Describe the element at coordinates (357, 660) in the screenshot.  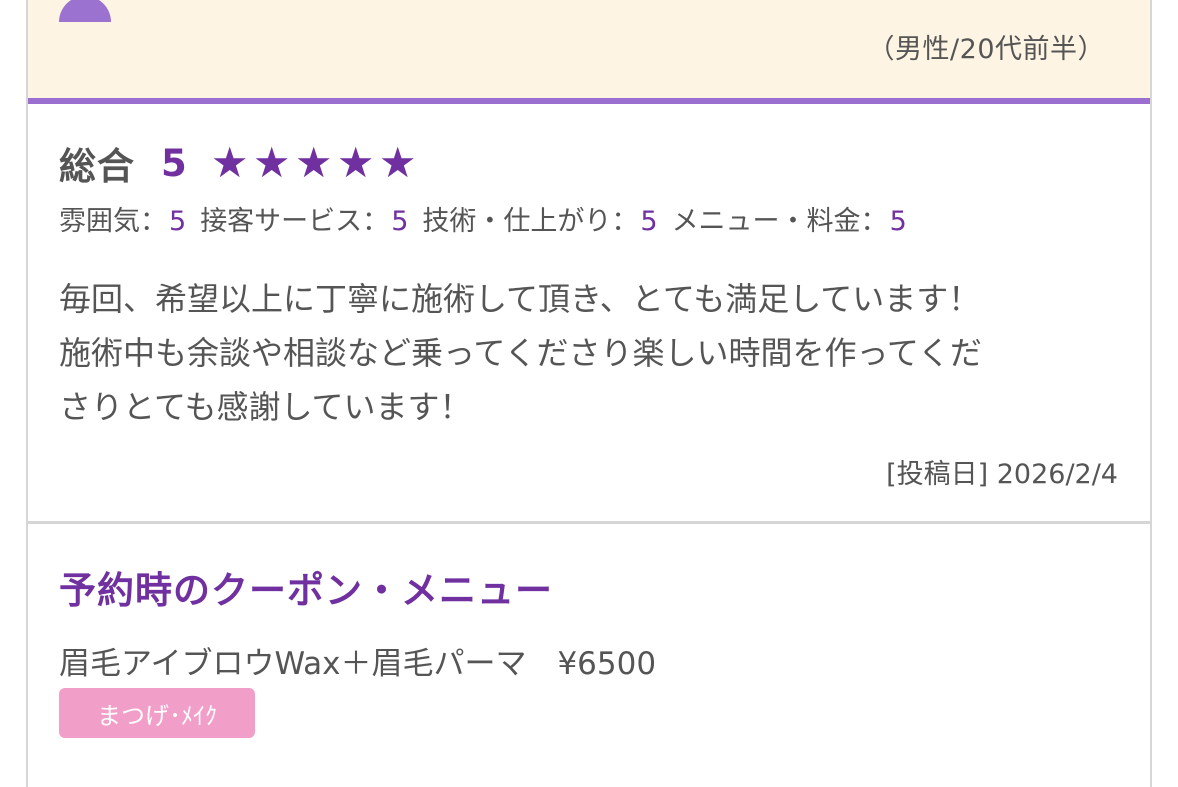
I see `coupon-menu-name: 眉毛アイブロウWax＋眉毛パーマ ¥6500` at that location.